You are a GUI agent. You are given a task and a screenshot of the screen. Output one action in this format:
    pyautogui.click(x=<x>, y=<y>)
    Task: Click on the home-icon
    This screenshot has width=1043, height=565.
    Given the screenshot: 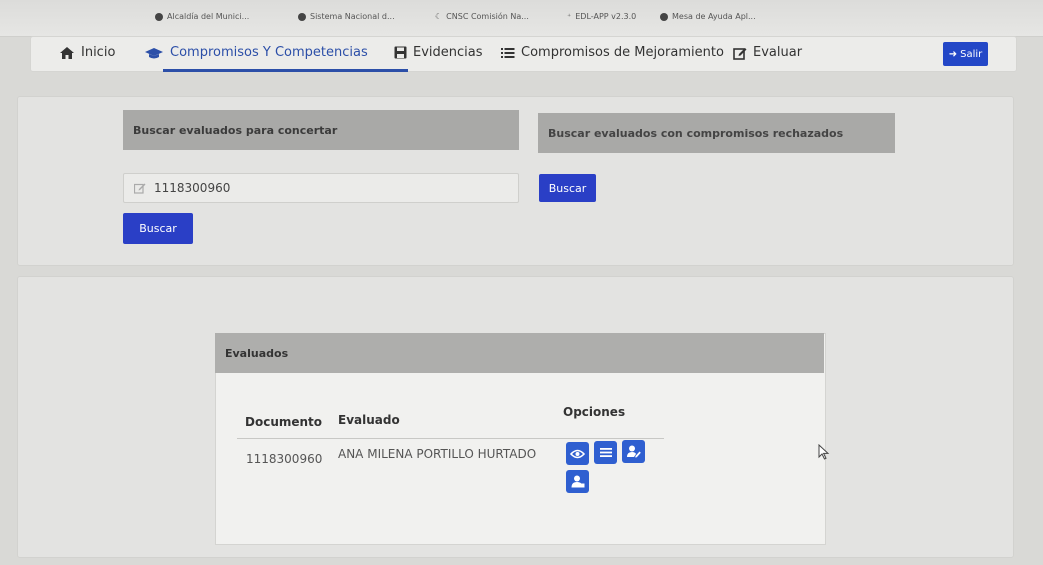 What is the action you would take?
    pyautogui.click(x=67, y=52)
    